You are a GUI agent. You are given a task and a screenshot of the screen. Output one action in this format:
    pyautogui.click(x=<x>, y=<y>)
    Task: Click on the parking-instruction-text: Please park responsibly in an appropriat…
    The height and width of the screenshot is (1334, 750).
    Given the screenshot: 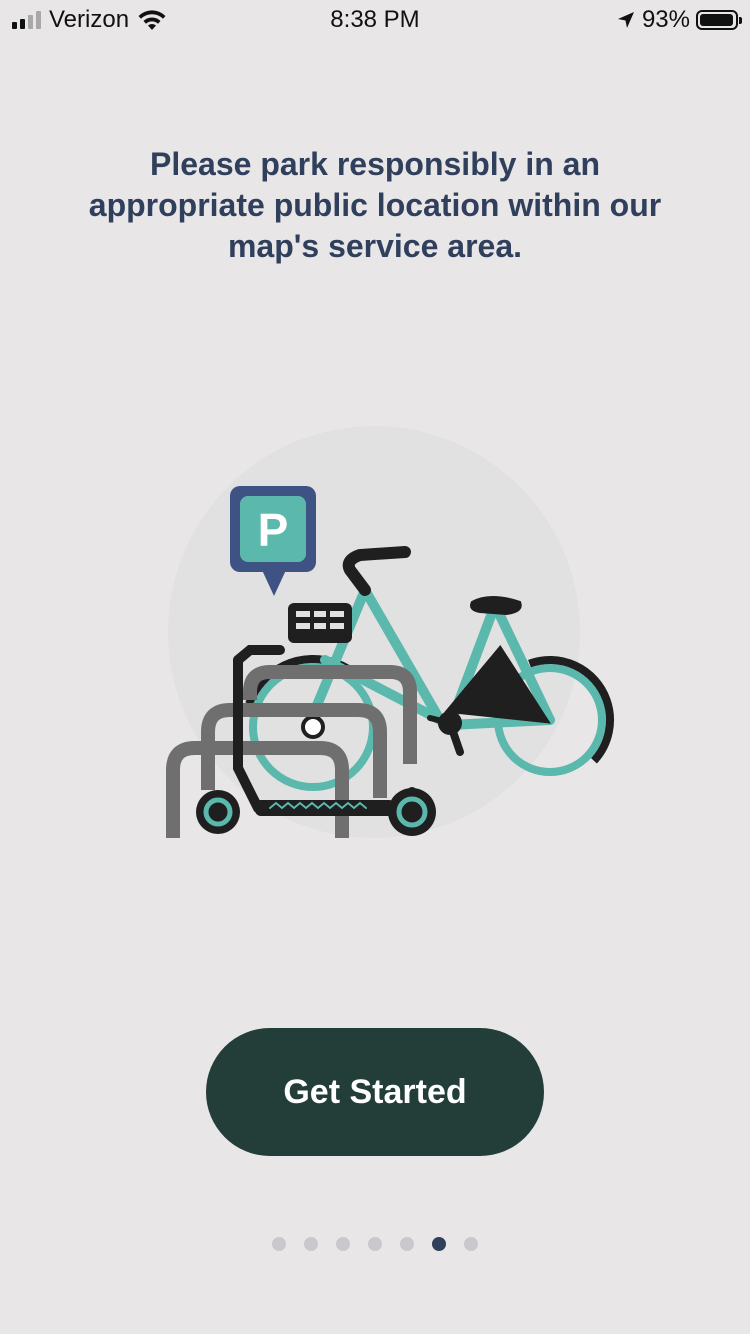 What is the action you would take?
    pyautogui.click(x=375, y=205)
    